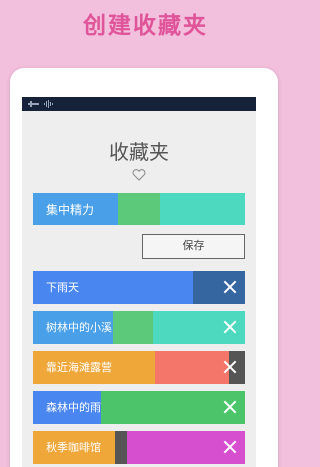 Image resolution: width=320 pixels, height=467 pixels. Describe the element at coordinates (139, 287) in the screenshot. I see `favorite-item: 下雨天` at that location.